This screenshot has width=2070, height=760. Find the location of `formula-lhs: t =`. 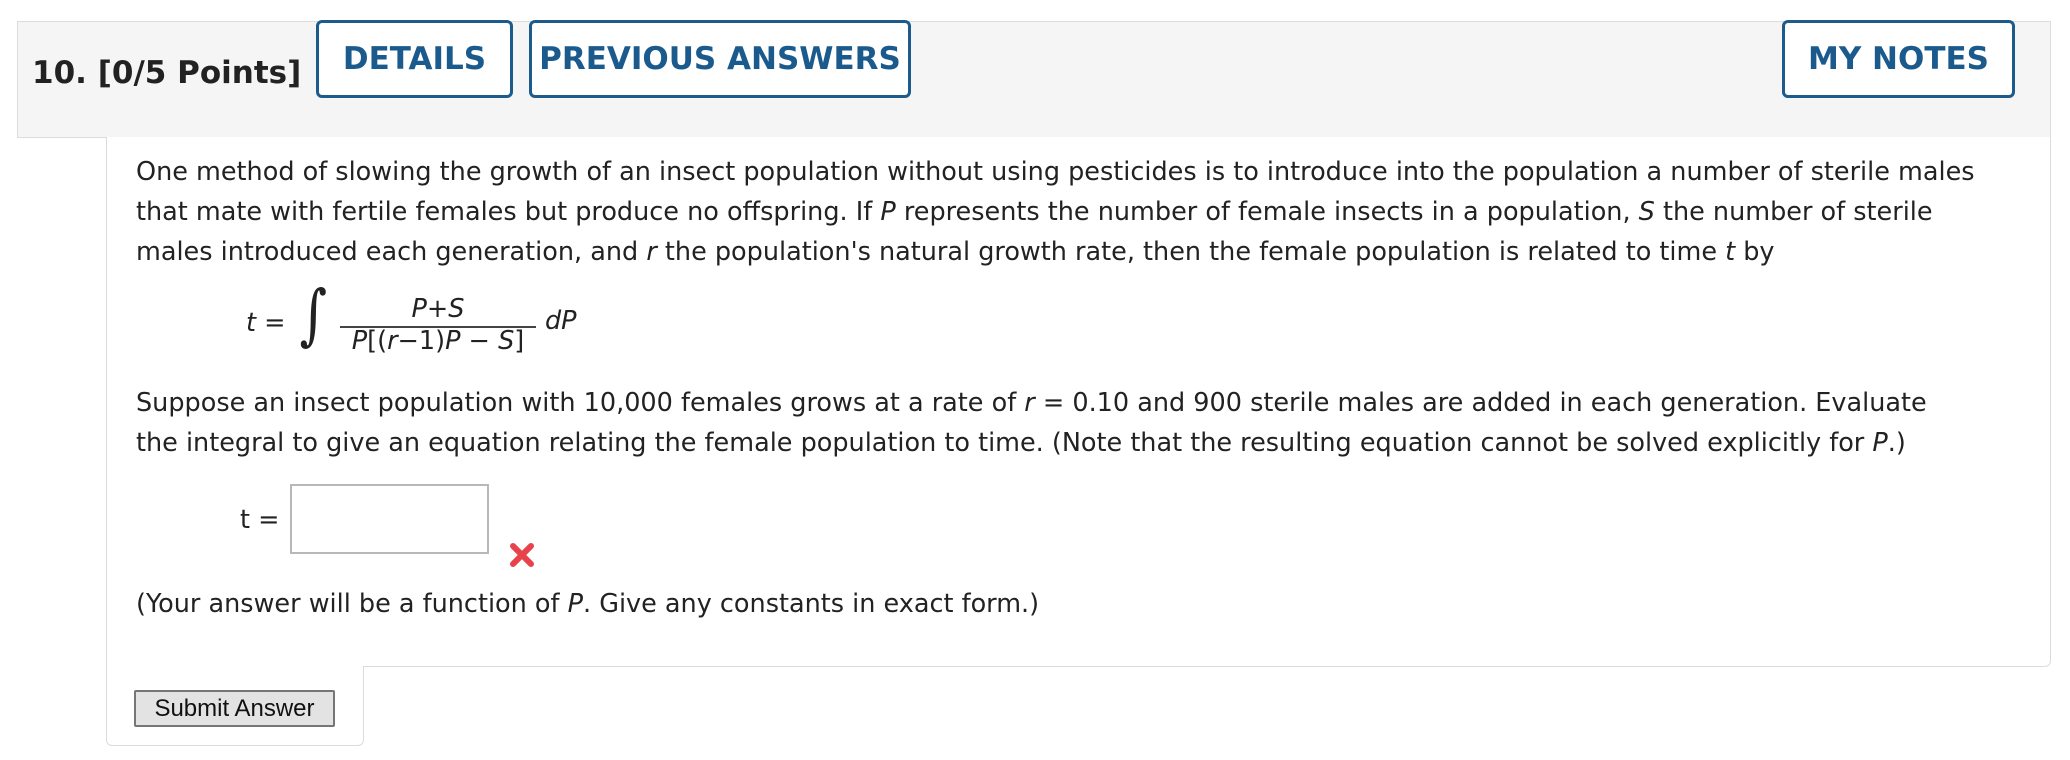

formula-lhs: t = is located at coordinates (266, 323).